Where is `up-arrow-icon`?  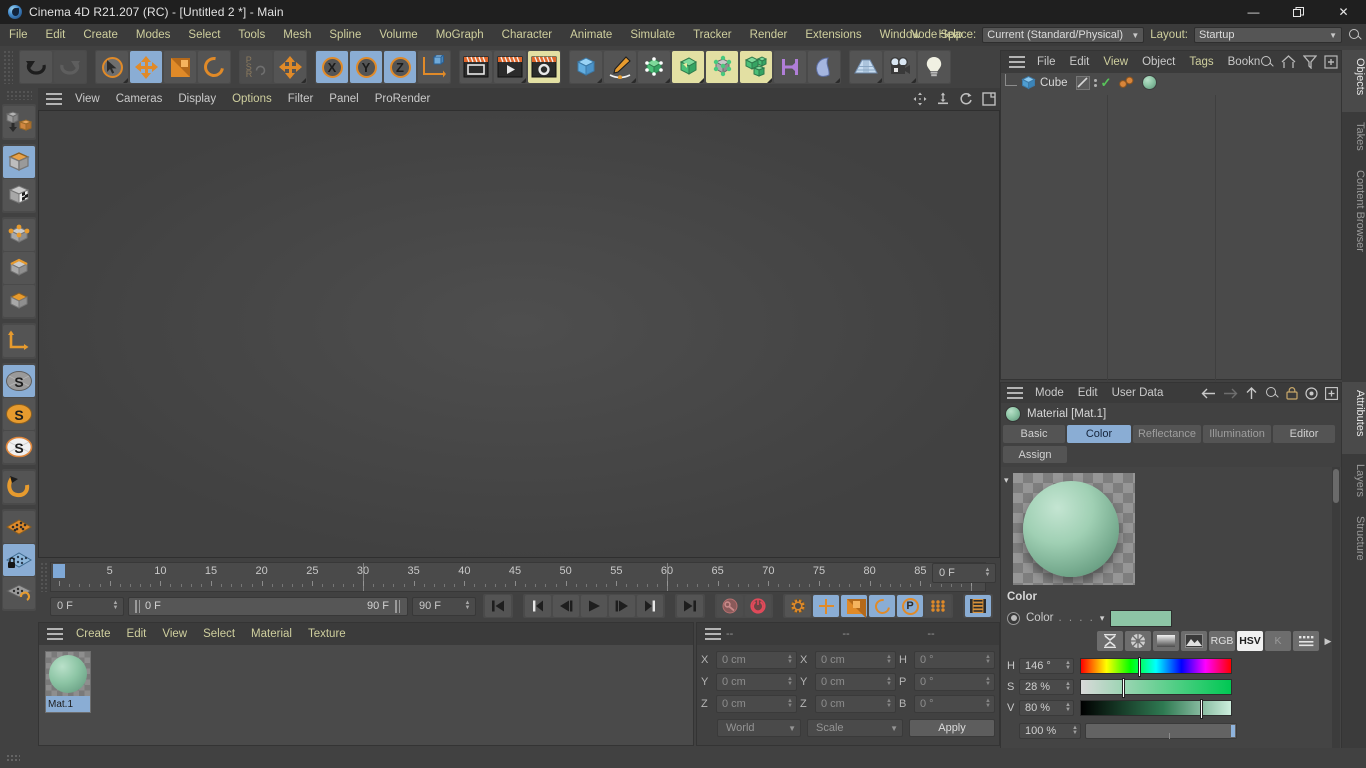 up-arrow-icon is located at coordinates (1251, 393).